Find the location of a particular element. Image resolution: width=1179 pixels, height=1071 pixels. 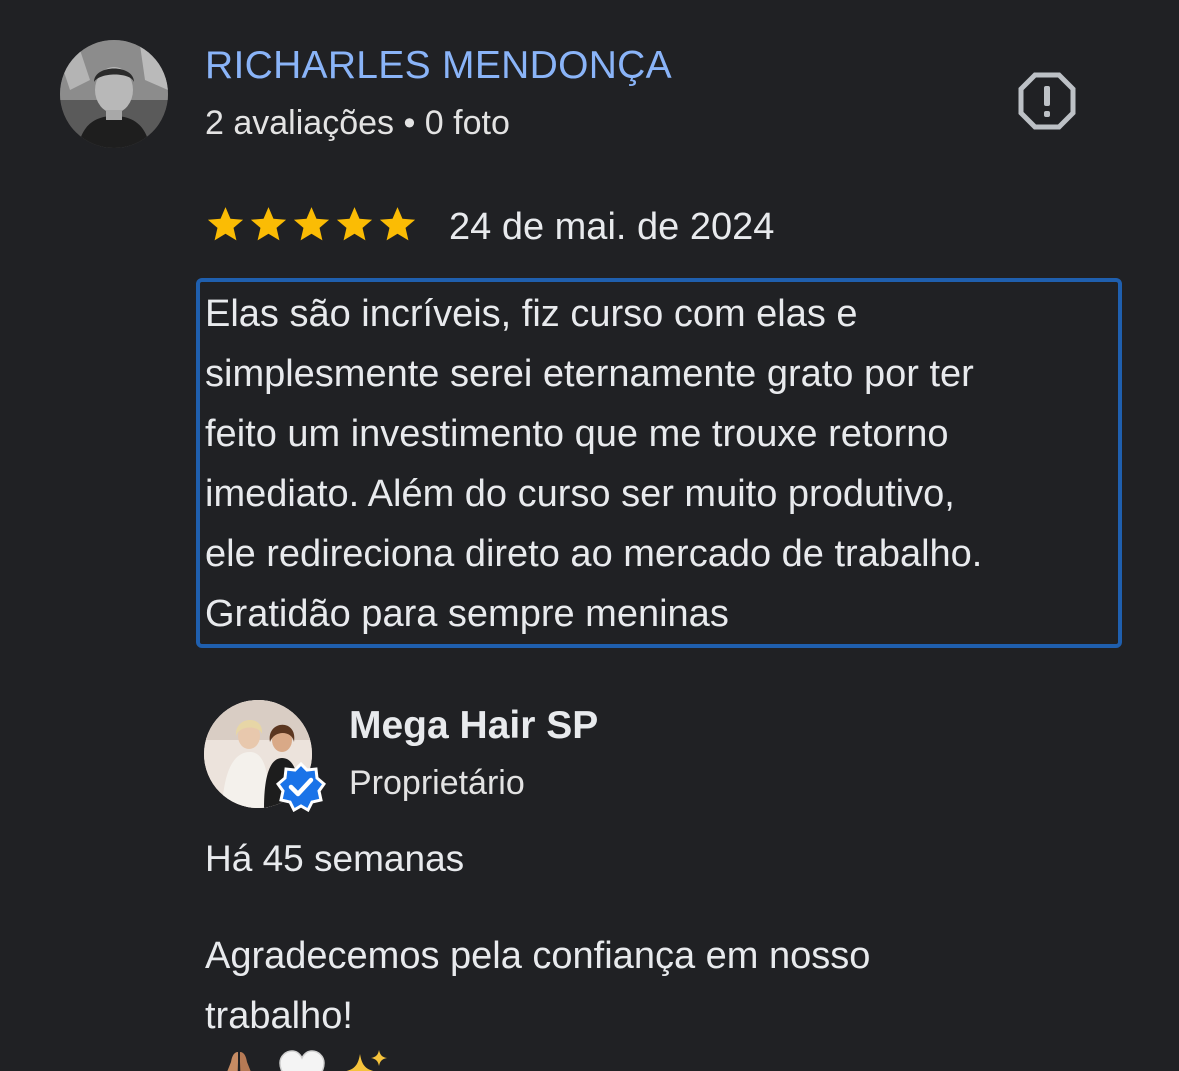

owner-role-label: Proprietário is located at coordinates (437, 783).